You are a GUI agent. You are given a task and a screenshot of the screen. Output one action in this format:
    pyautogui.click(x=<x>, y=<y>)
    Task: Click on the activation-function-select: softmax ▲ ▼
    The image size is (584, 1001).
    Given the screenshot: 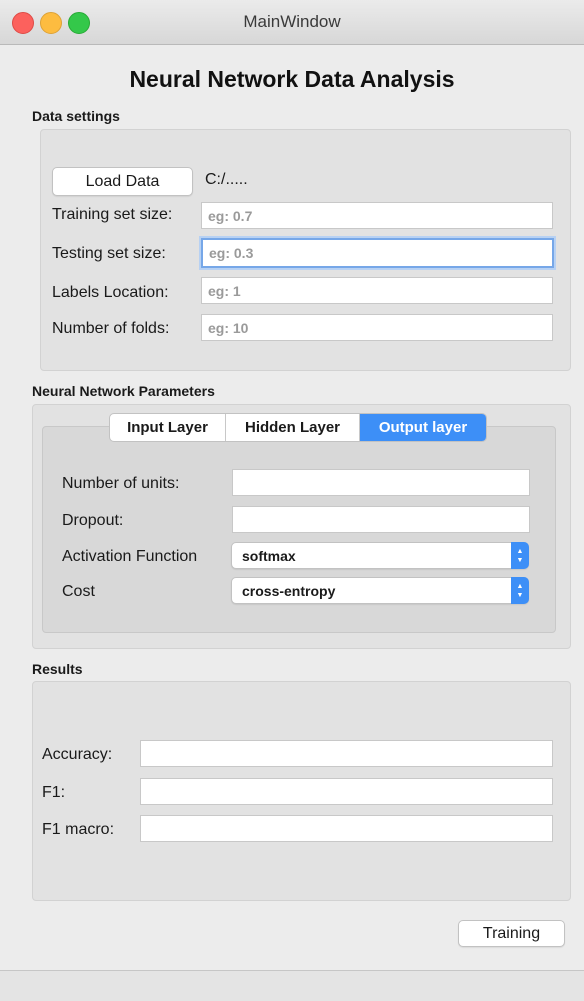 What is the action you would take?
    pyautogui.click(x=380, y=555)
    